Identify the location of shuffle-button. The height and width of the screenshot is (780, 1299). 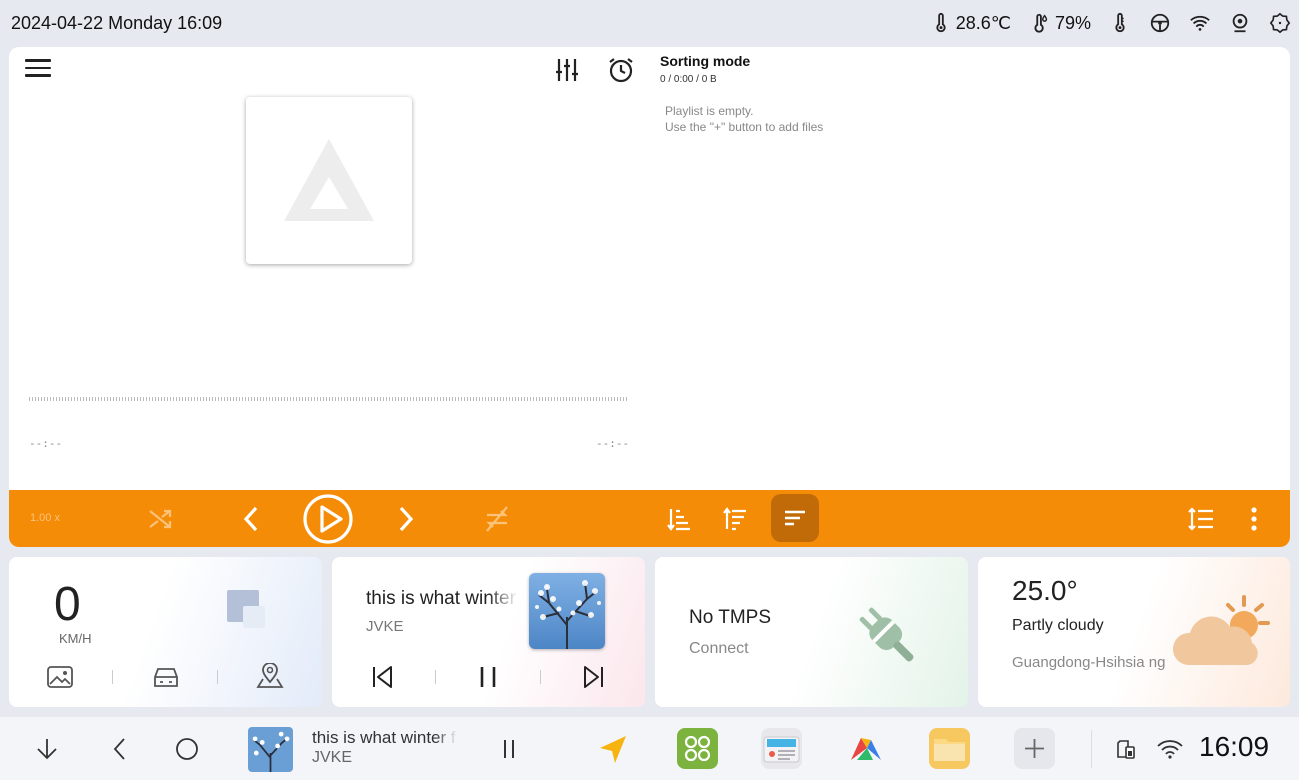
(160, 519).